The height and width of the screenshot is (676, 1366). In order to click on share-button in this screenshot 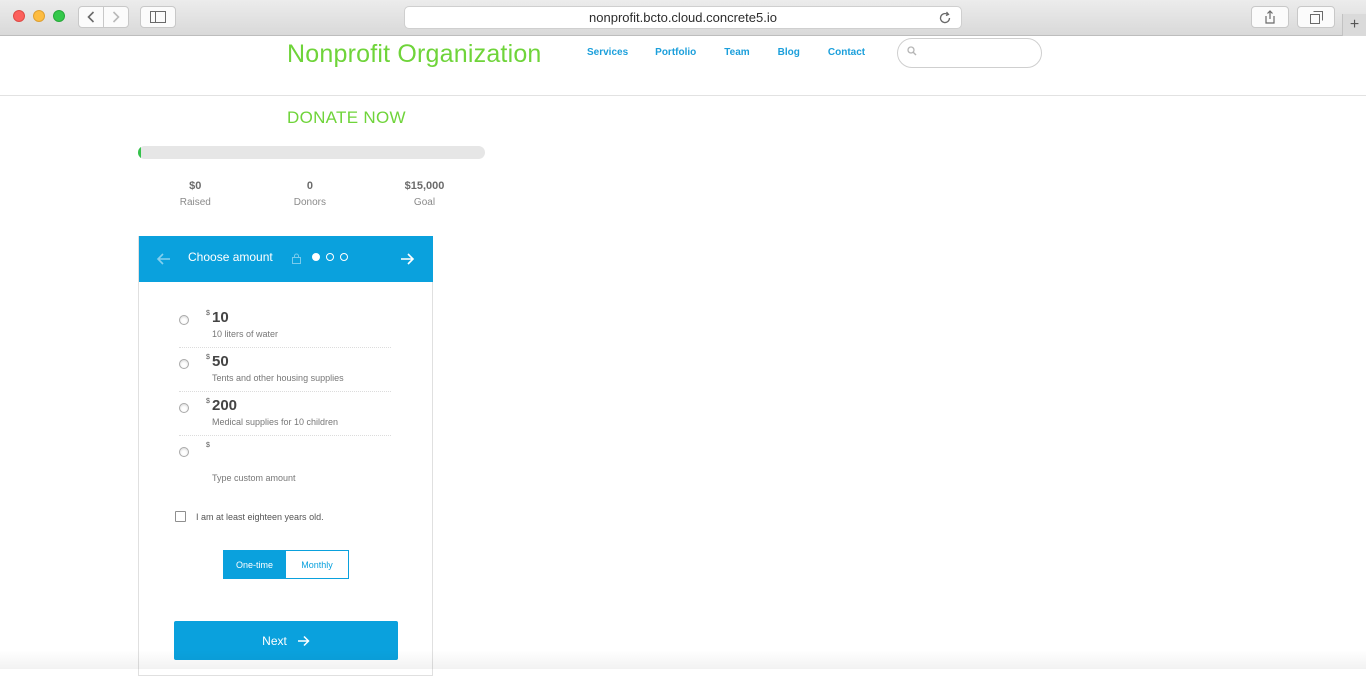, I will do `click(1270, 17)`.